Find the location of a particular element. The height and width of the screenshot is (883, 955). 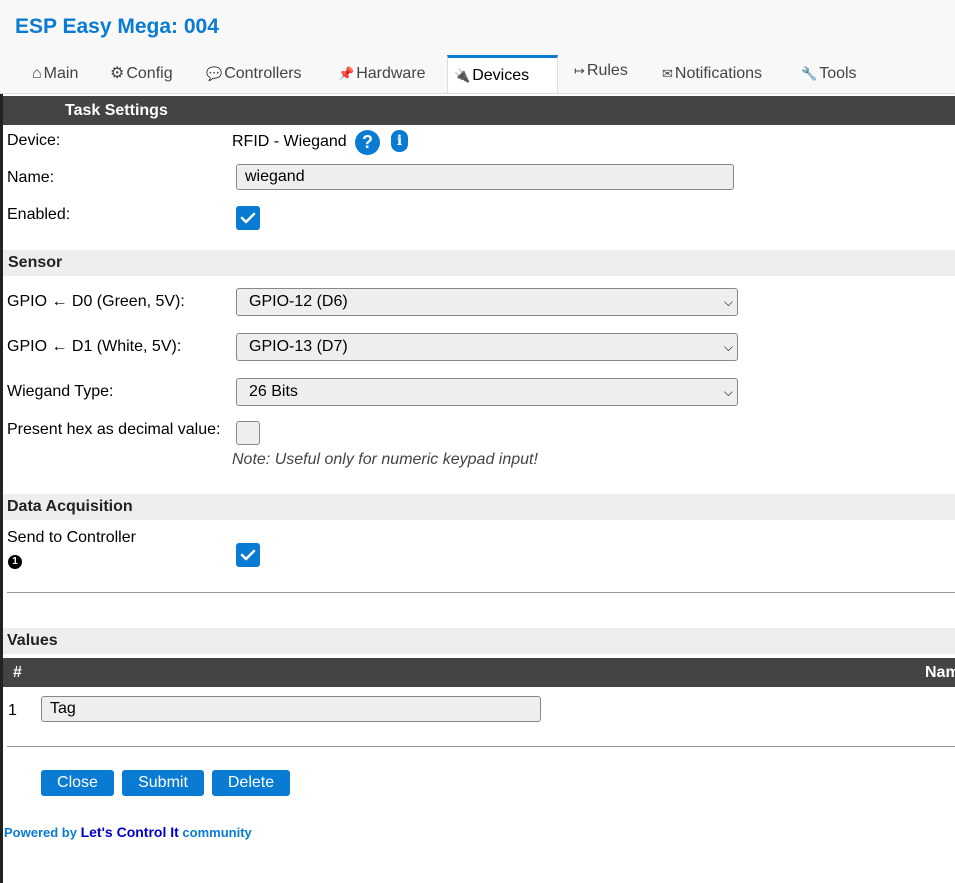

tab-label: Controllers is located at coordinates (263, 73).